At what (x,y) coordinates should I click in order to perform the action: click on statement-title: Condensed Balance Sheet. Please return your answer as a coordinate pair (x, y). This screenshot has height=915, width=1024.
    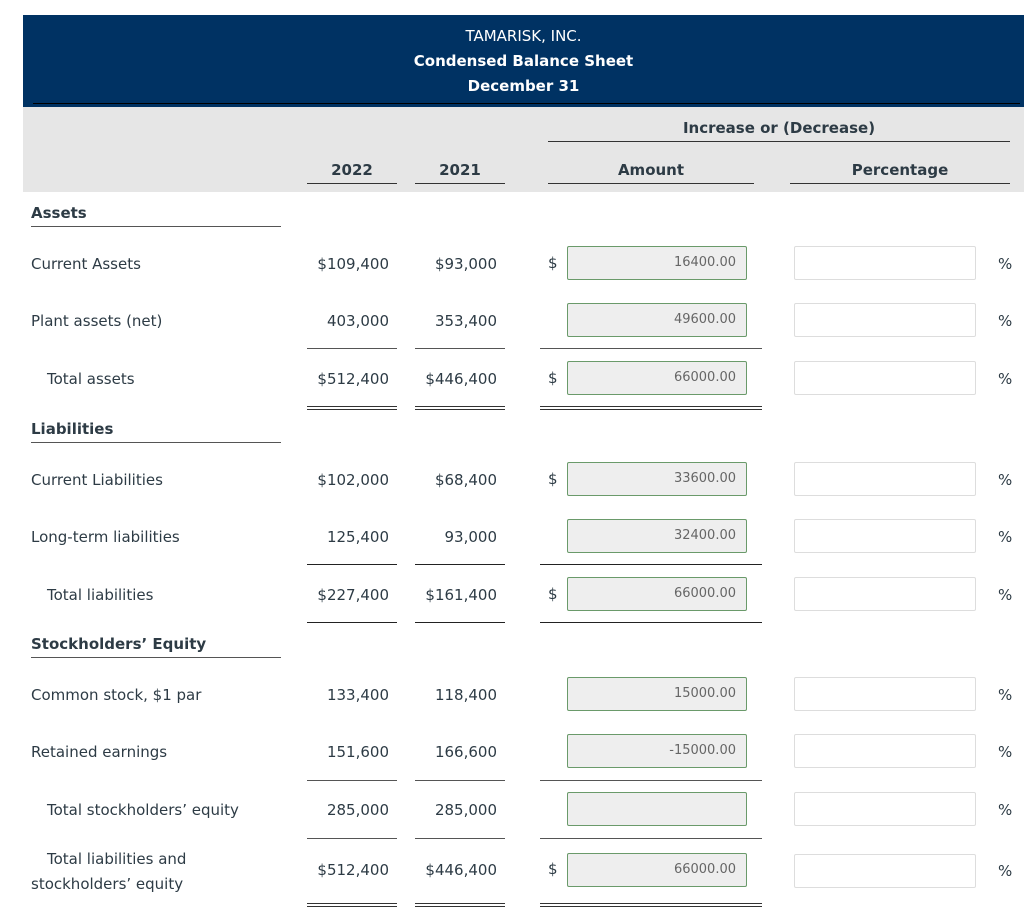
    Looking at the image, I should click on (523, 61).